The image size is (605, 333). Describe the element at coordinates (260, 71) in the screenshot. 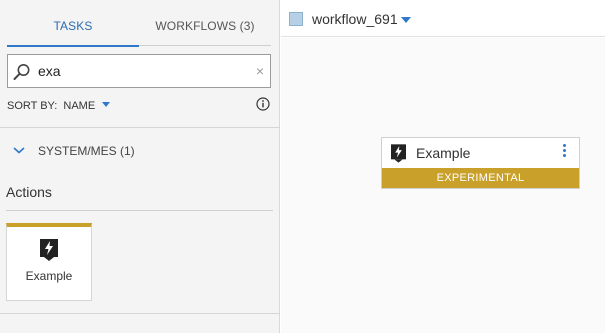

I see `clear-search-icon: ×` at that location.